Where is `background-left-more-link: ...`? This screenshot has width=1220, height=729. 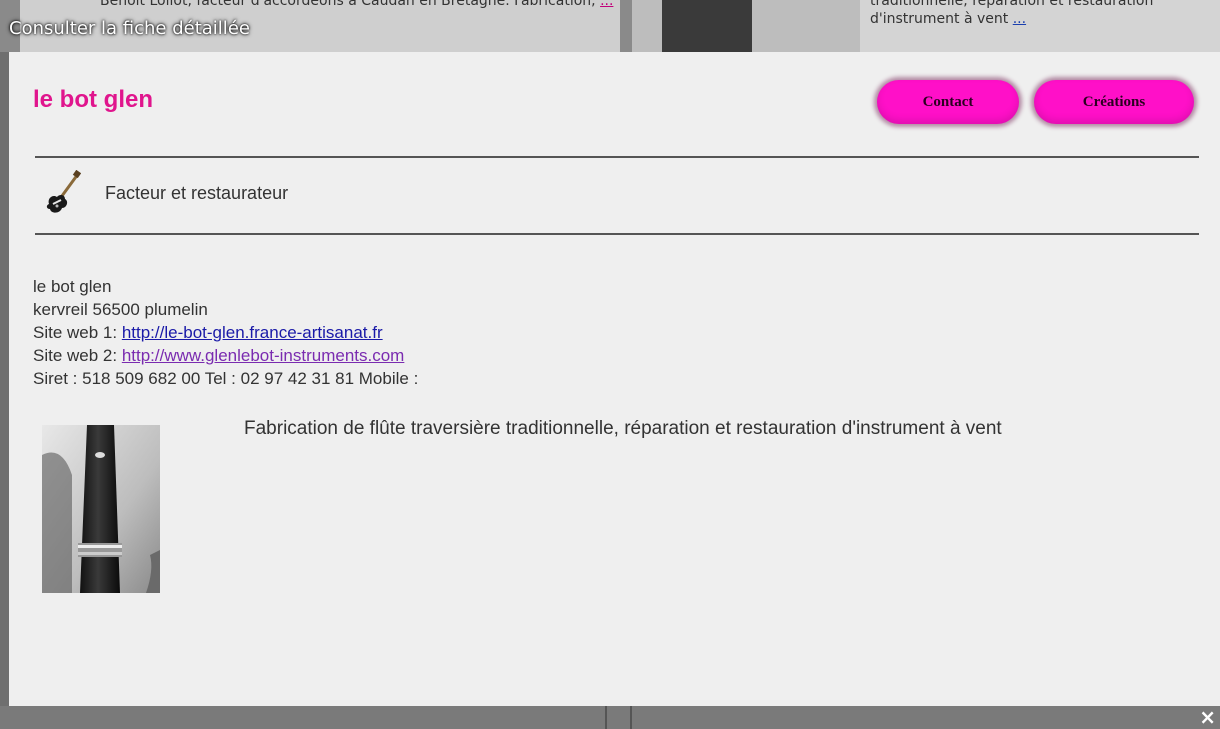 background-left-more-link: ... is located at coordinates (606, 4).